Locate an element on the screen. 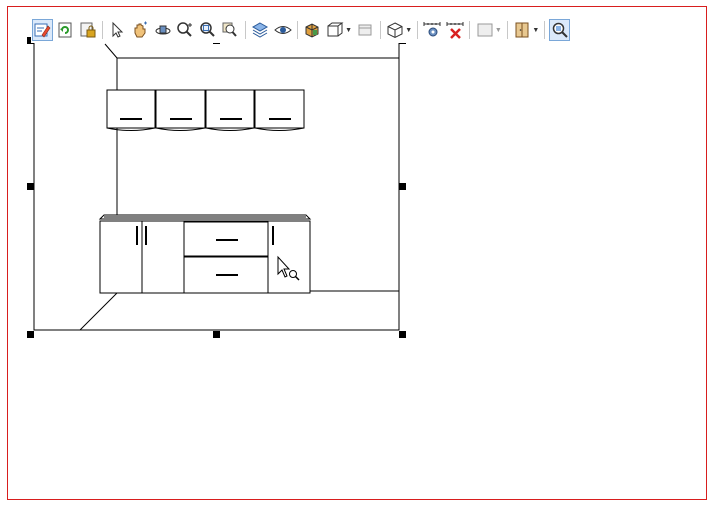 This screenshot has height=508, width=713. door-button is located at coordinates (522, 30).